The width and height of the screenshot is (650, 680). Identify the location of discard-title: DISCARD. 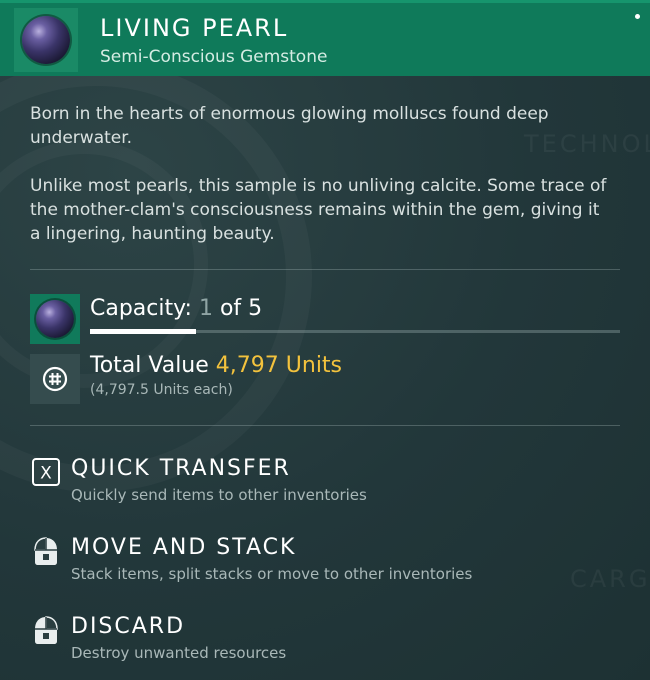
(128, 626).